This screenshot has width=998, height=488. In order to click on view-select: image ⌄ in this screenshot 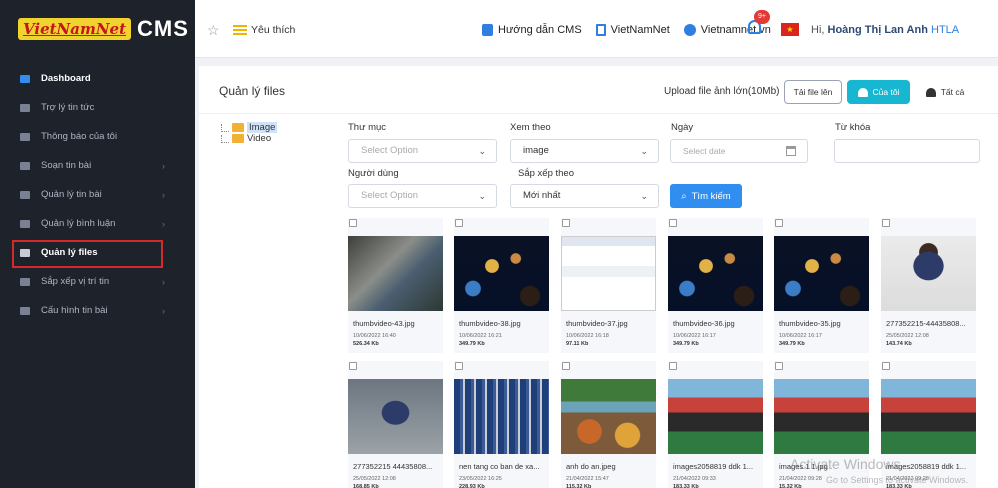, I will do `click(584, 151)`.